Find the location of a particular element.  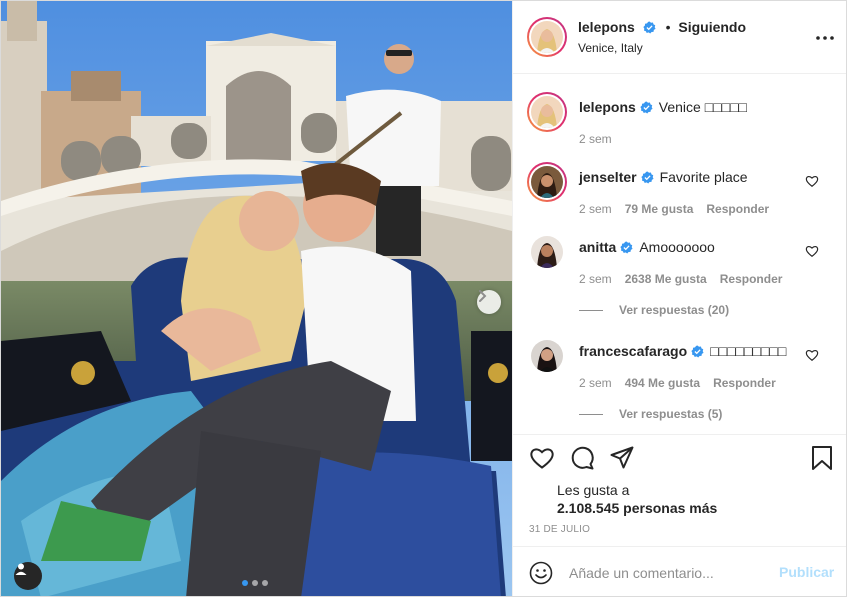

post-location: Venice, Italy is located at coordinates (610, 48).